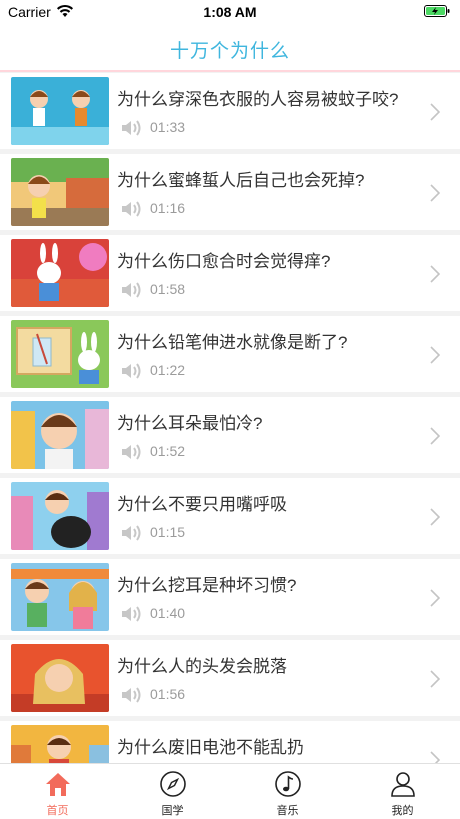 The height and width of the screenshot is (819, 460). What do you see at coordinates (437, 11) in the screenshot?
I see `battery-charging-icon` at bounding box center [437, 11].